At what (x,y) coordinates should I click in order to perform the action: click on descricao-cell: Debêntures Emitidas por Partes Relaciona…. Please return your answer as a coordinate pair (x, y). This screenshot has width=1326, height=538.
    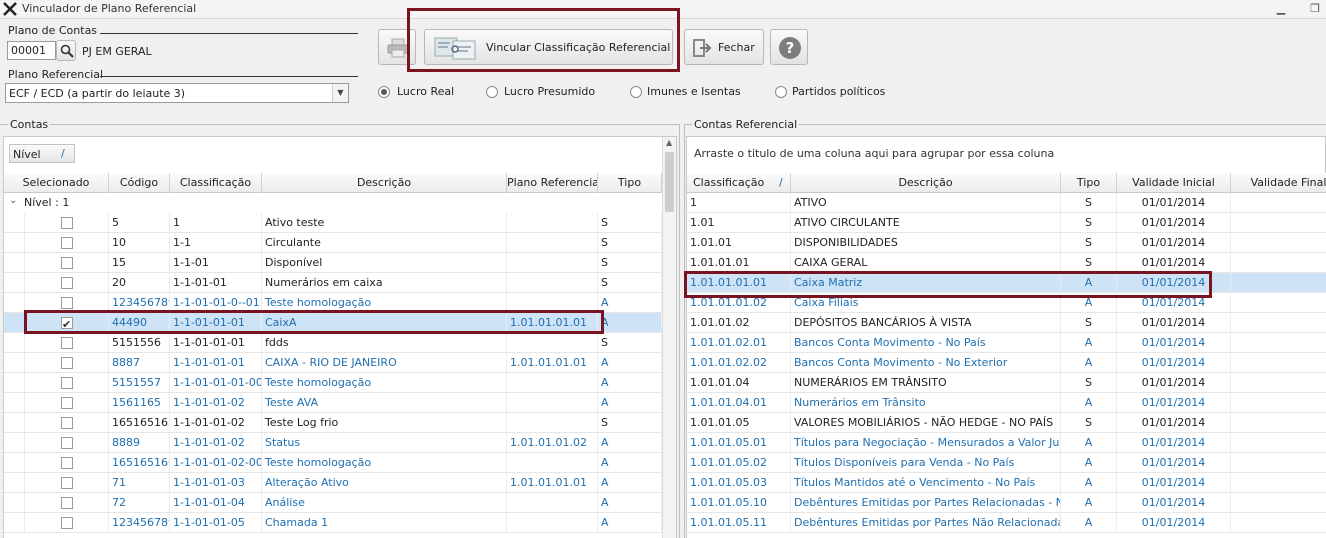
    Looking at the image, I should click on (926, 503).